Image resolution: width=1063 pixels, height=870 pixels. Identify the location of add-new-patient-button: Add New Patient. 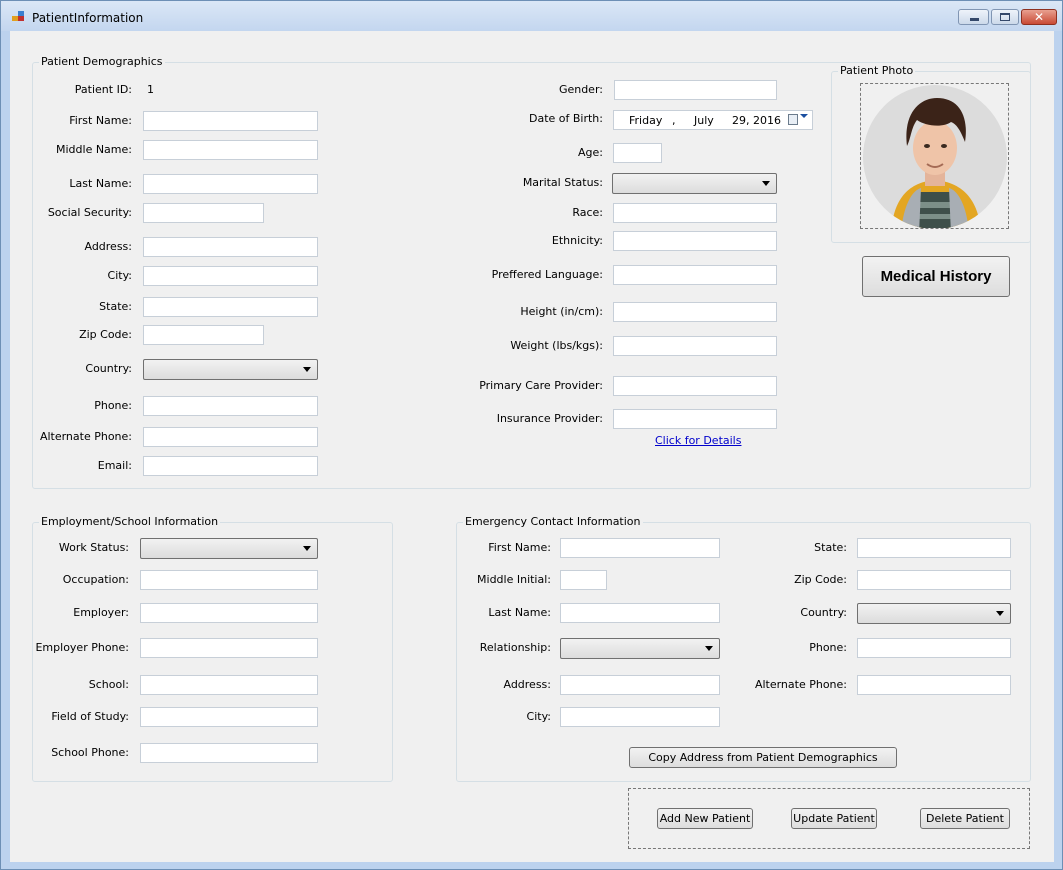
(705, 818).